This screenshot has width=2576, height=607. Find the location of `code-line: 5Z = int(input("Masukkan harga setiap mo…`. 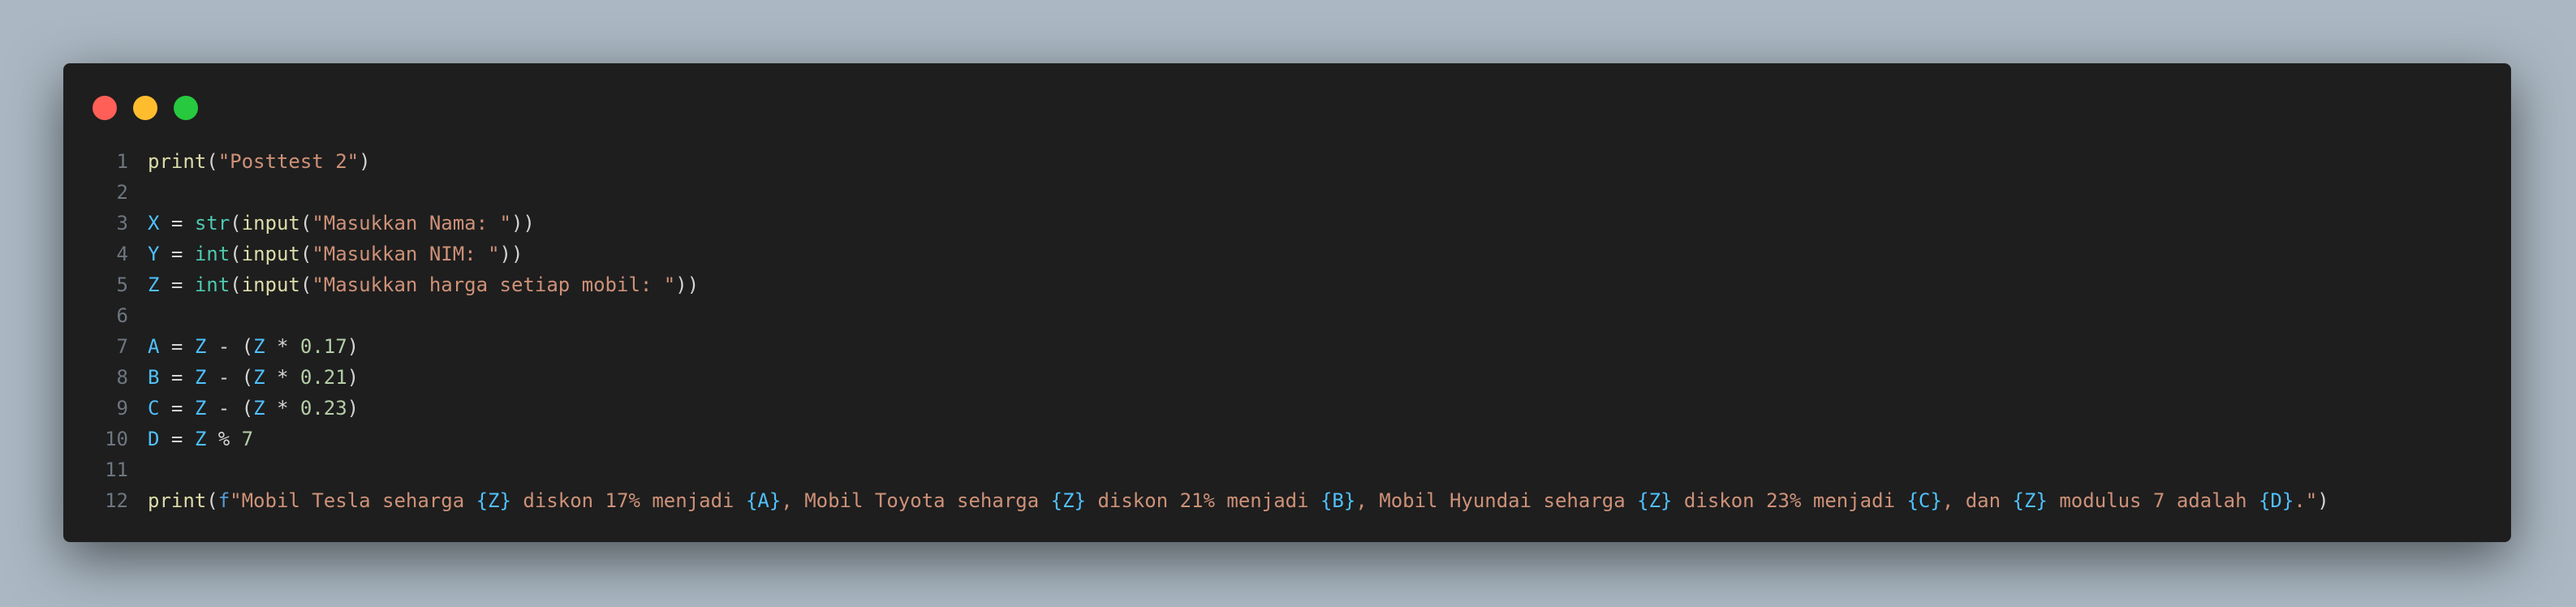

code-line: 5Z = int(input("Masukkan harga setiap mo… is located at coordinates (1287, 284).